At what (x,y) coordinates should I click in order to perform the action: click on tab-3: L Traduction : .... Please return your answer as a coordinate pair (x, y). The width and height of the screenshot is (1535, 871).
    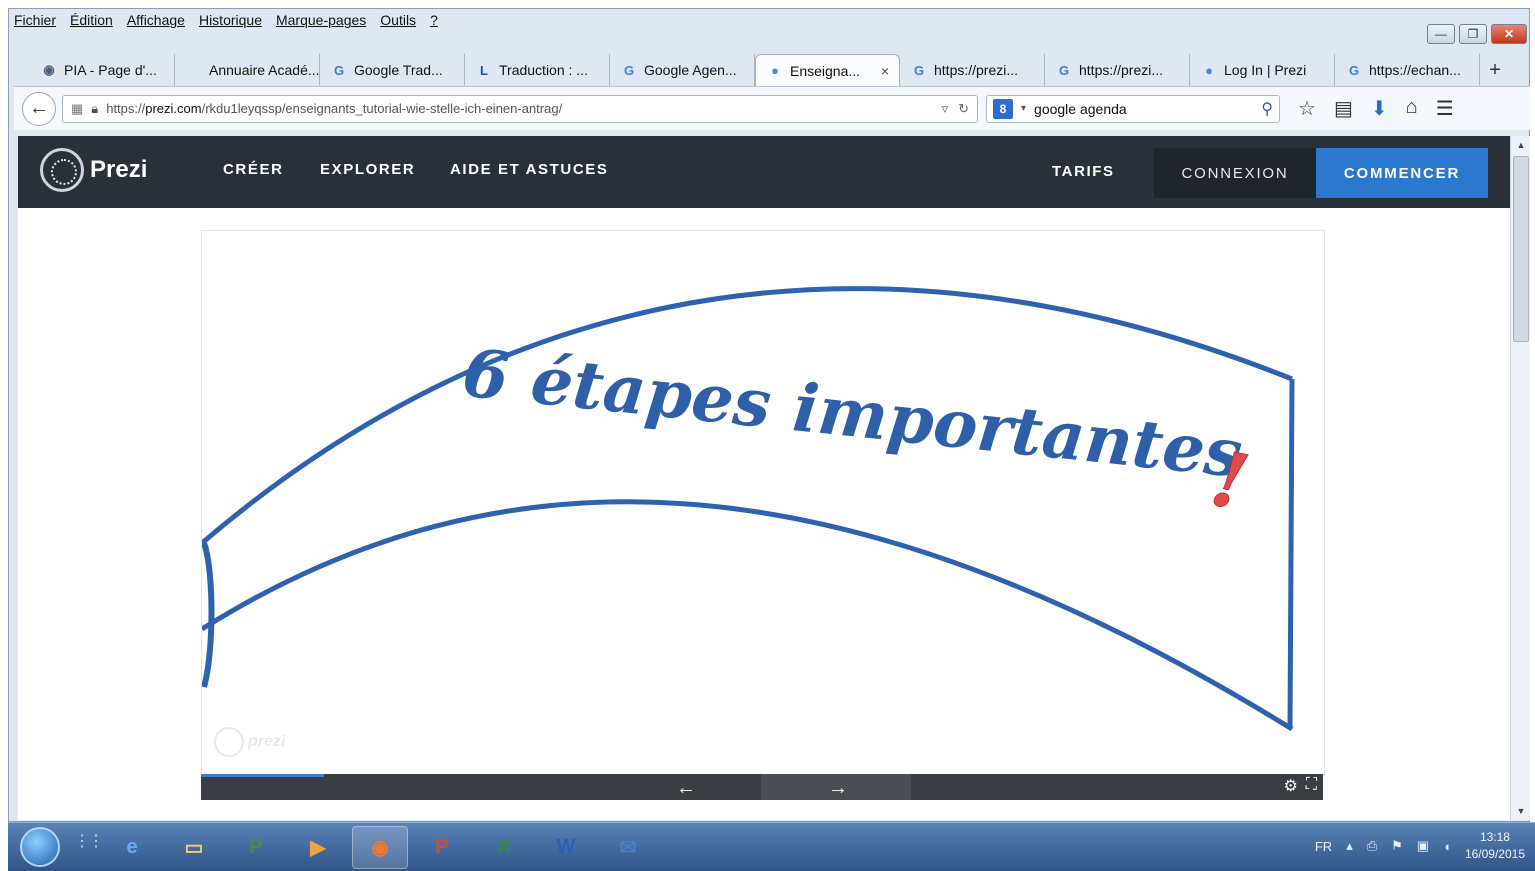
    Looking at the image, I should click on (537, 70).